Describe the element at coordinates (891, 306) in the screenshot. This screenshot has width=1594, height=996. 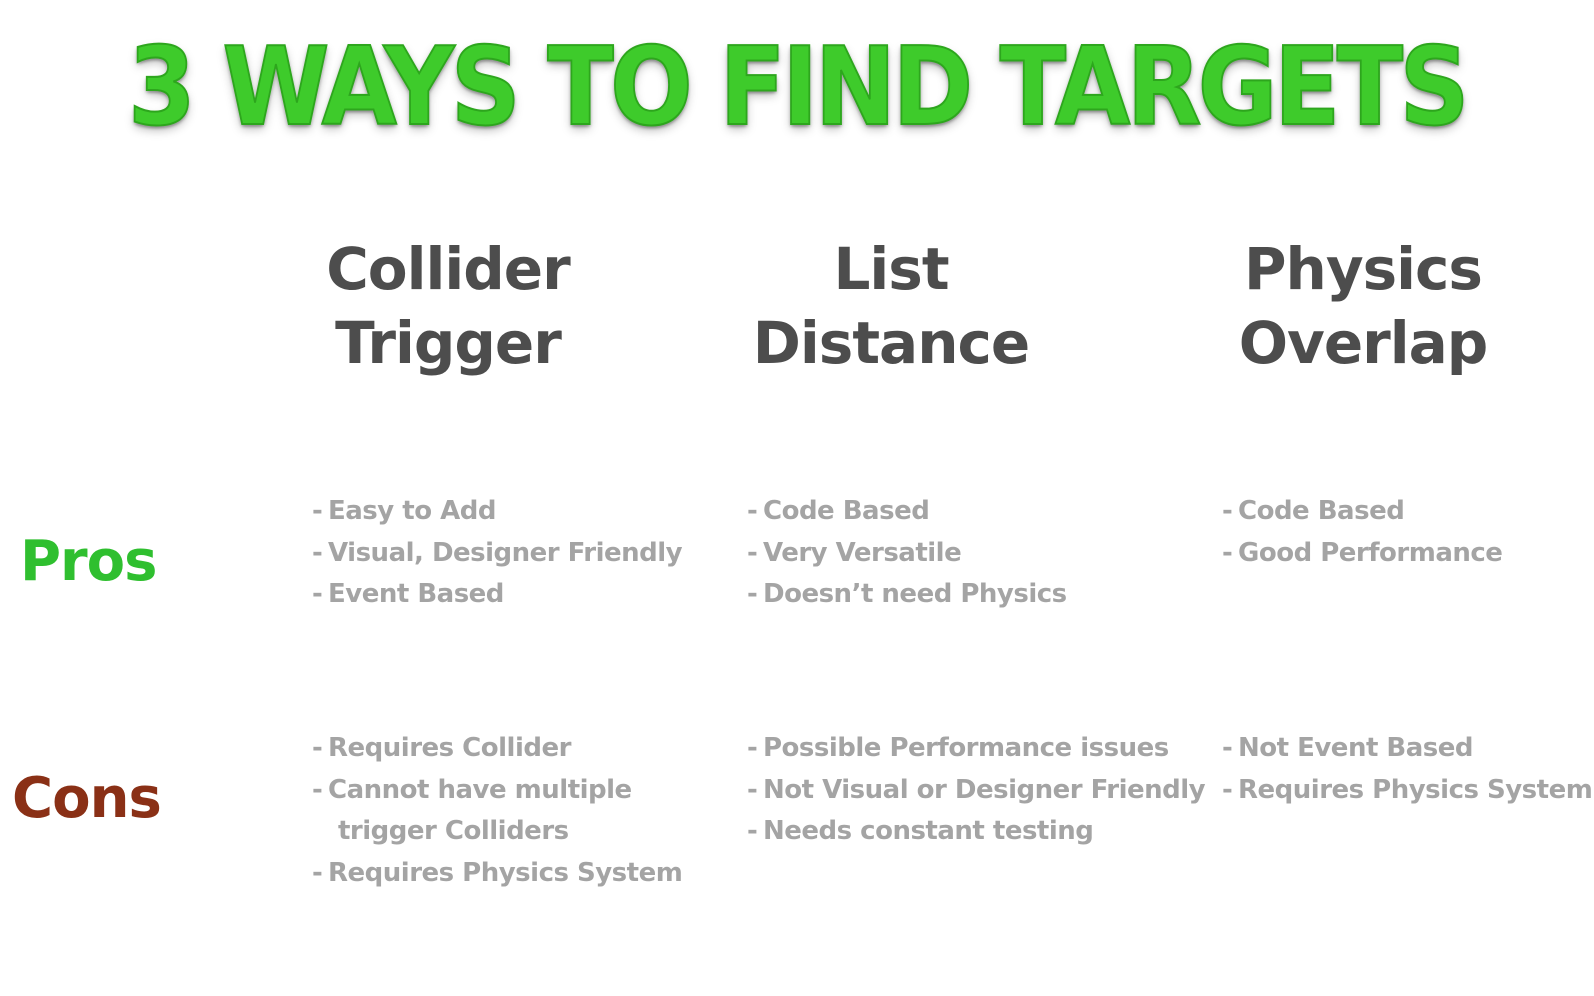
I see `column-heading-list-distance: List Distance` at that location.